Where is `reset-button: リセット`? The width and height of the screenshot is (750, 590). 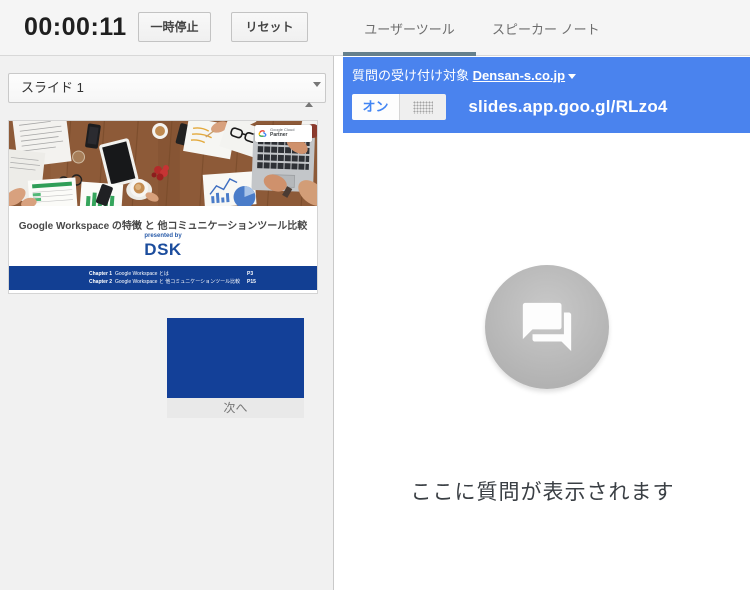 reset-button: リセット is located at coordinates (269, 27).